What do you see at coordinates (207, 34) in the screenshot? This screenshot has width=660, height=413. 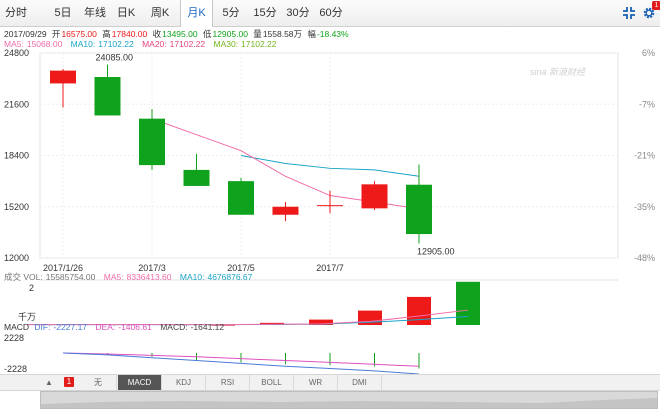 I see `low-label: 低` at bounding box center [207, 34].